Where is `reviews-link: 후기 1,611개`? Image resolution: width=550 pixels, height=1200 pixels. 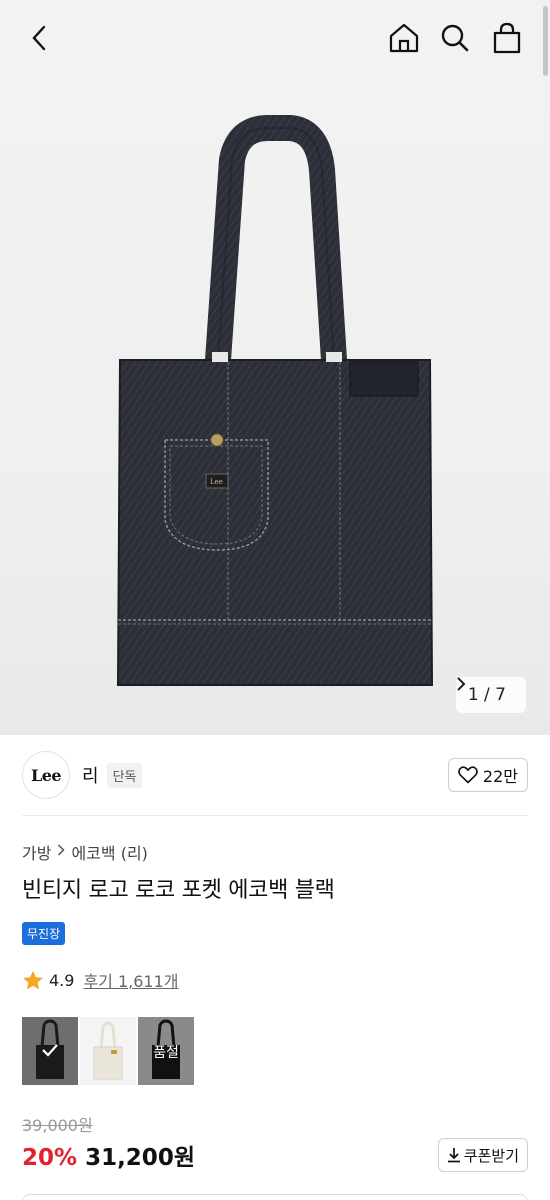
reviews-link: 후기 1,611개 is located at coordinates (130, 980).